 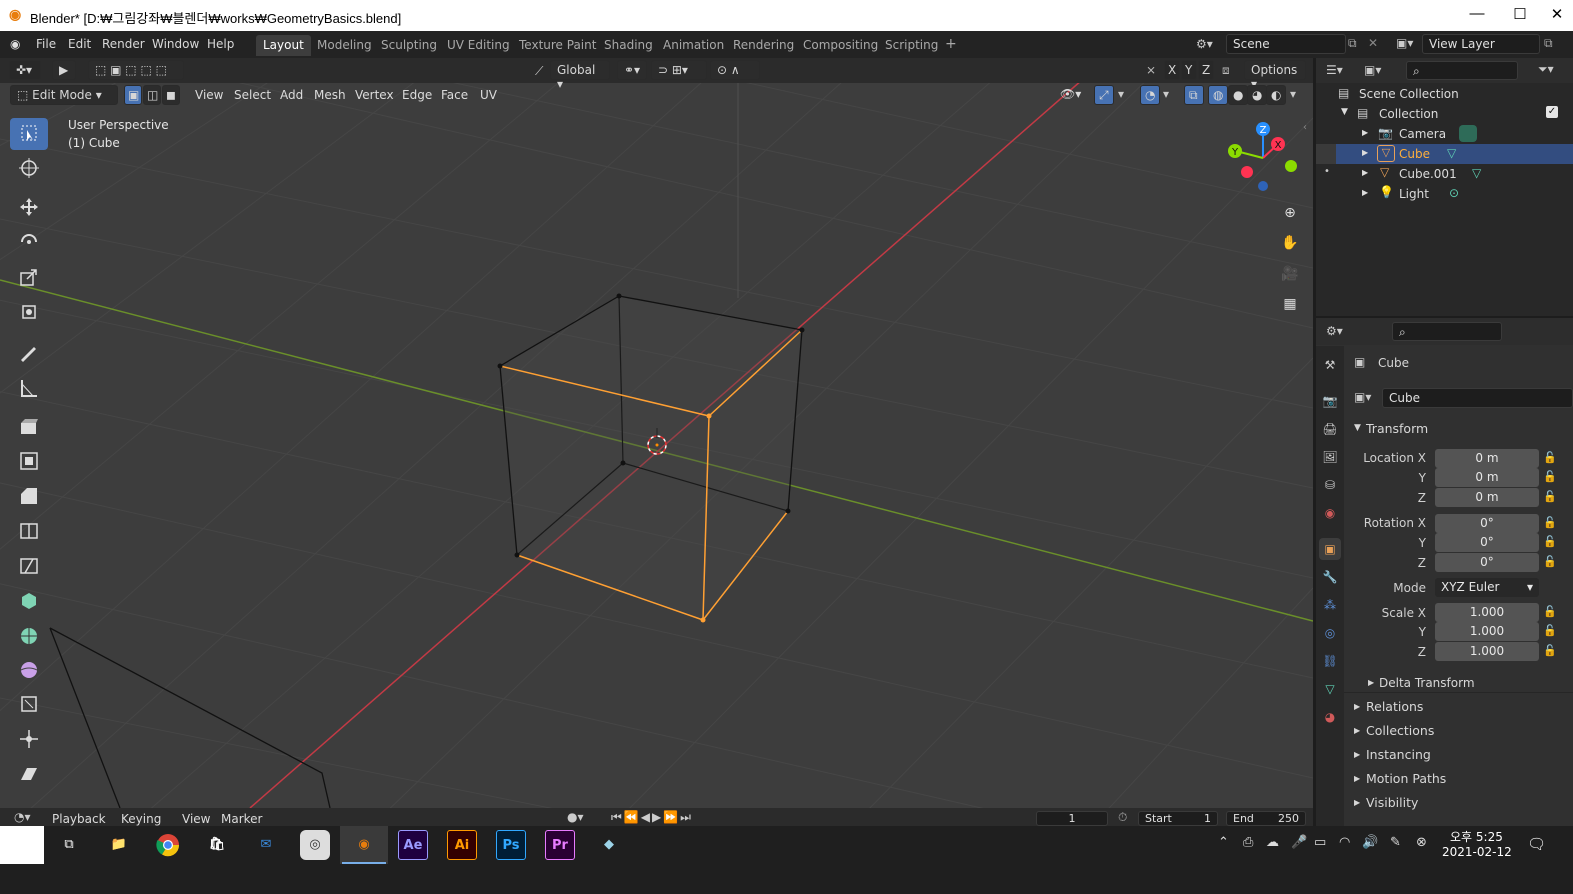 I want to click on camera-view-icon: 🎥, so click(x=1290, y=274).